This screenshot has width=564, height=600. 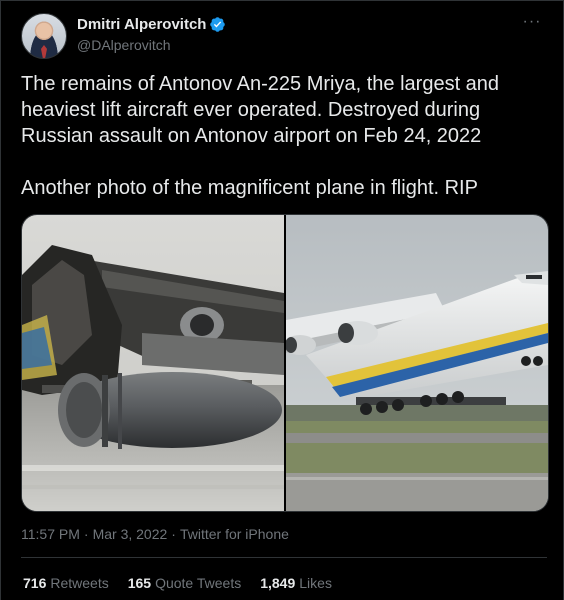 I want to click on retweets-stat: 716 Retweets, so click(x=66, y=583).